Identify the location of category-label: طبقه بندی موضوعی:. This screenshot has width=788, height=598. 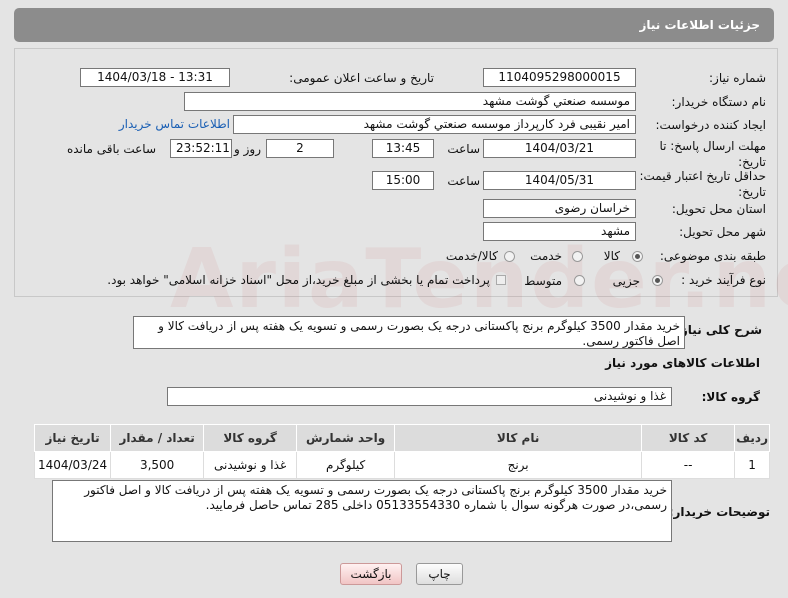
(712, 256).